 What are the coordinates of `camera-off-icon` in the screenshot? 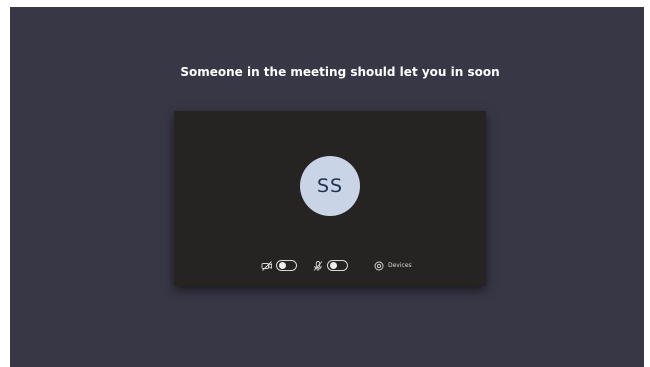 It's located at (267, 266).